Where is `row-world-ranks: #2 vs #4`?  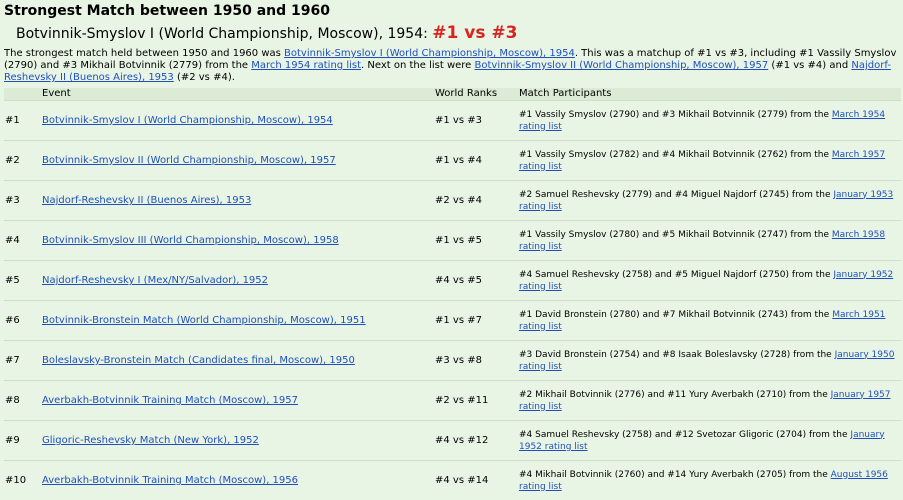
row-world-ranks: #2 vs #4 is located at coordinates (477, 201).